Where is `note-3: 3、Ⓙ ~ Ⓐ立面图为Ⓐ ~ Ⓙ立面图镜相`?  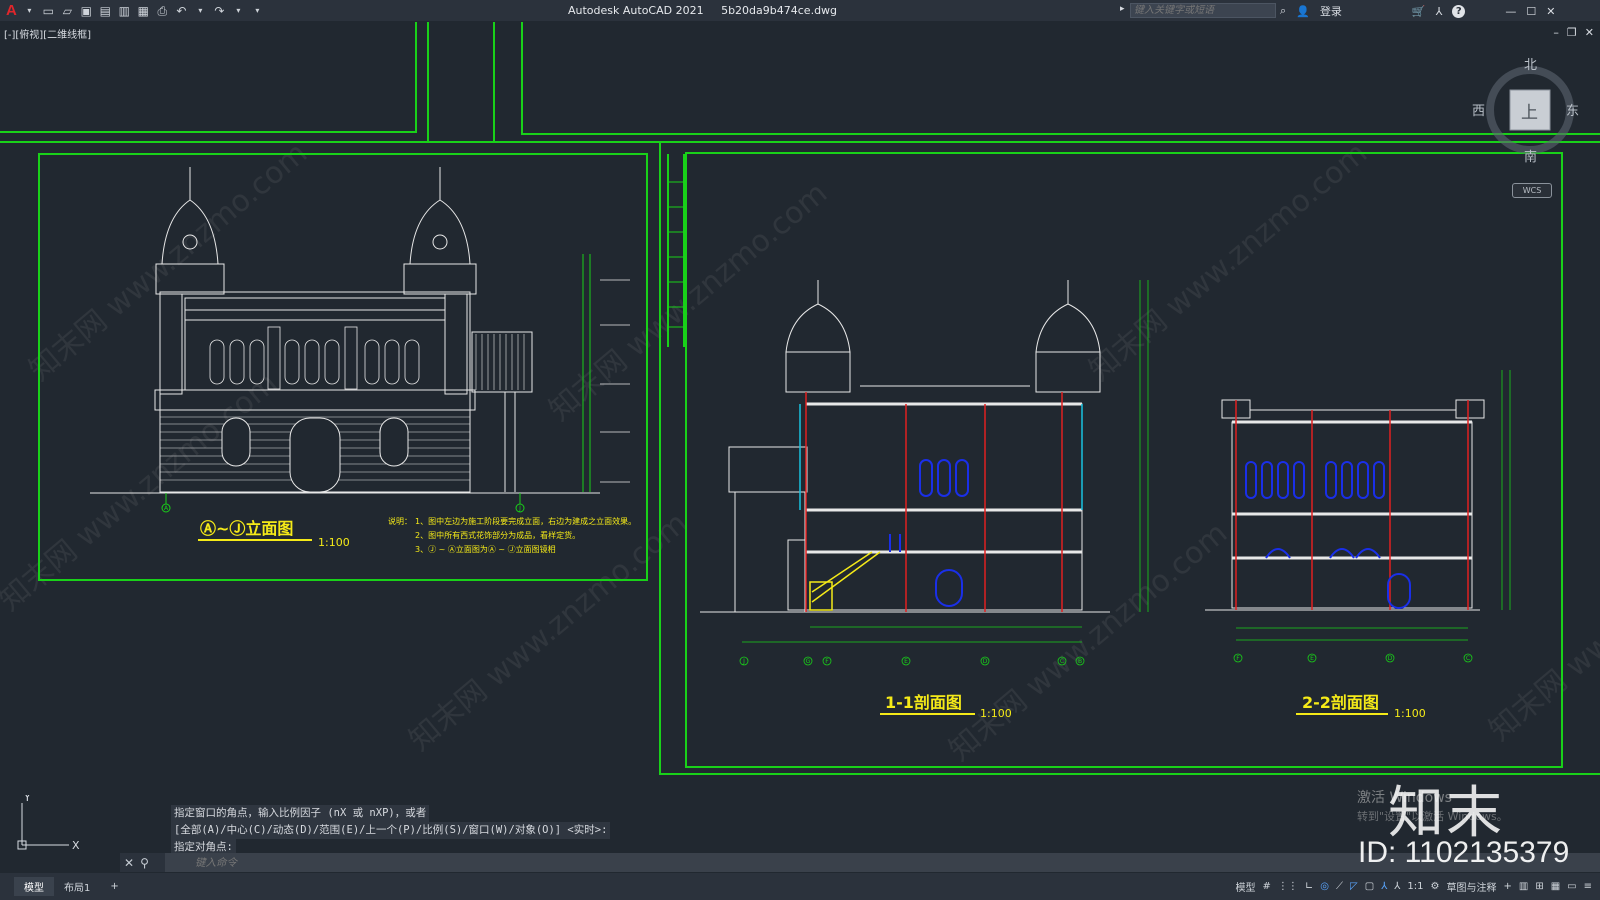 note-3: 3、Ⓙ ~ Ⓐ立面图为Ⓐ ~ Ⓙ立面图镜相 is located at coordinates (485, 549).